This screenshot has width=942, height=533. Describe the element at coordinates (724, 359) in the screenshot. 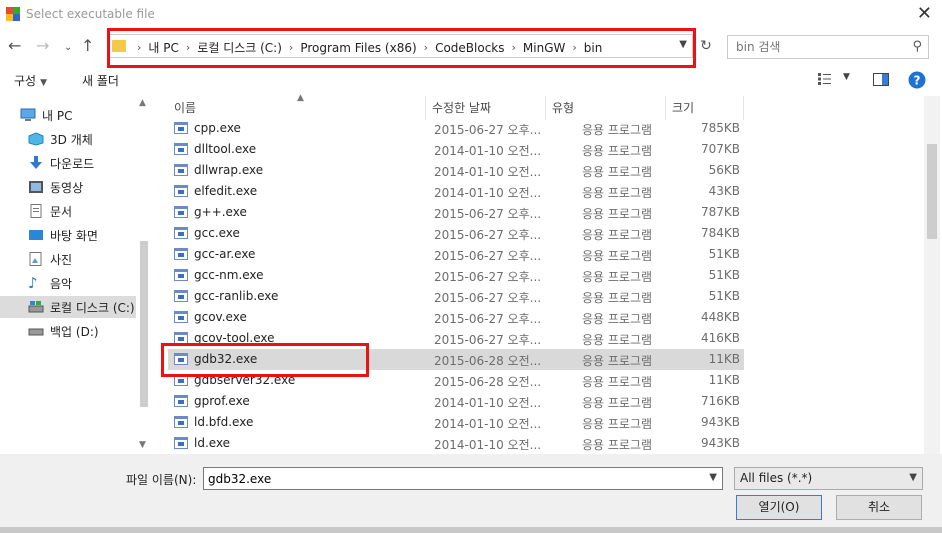

I see `file-size: 11KB` at that location.